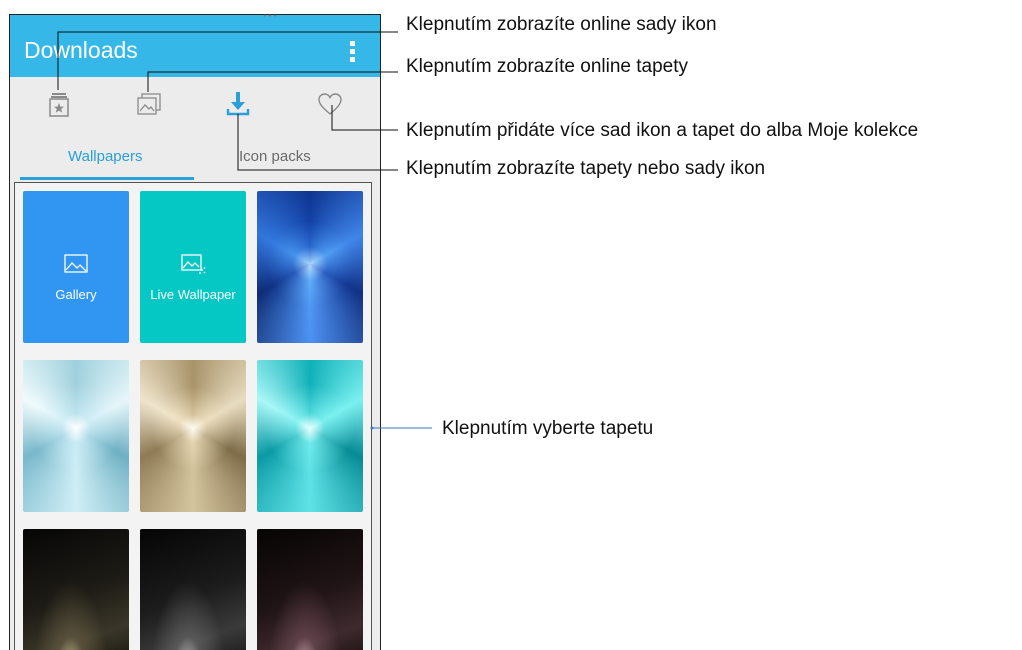  I want to click on online-wallpapers-icon, so click(149, 104).